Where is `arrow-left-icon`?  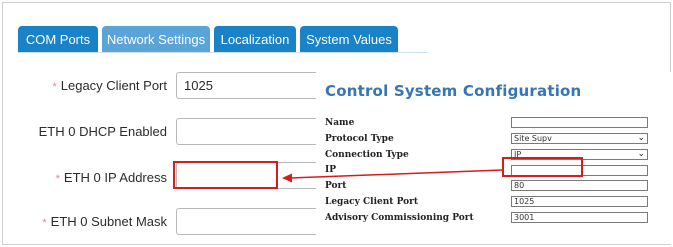
arrow-left-icon is located at coordinates (392, 176).